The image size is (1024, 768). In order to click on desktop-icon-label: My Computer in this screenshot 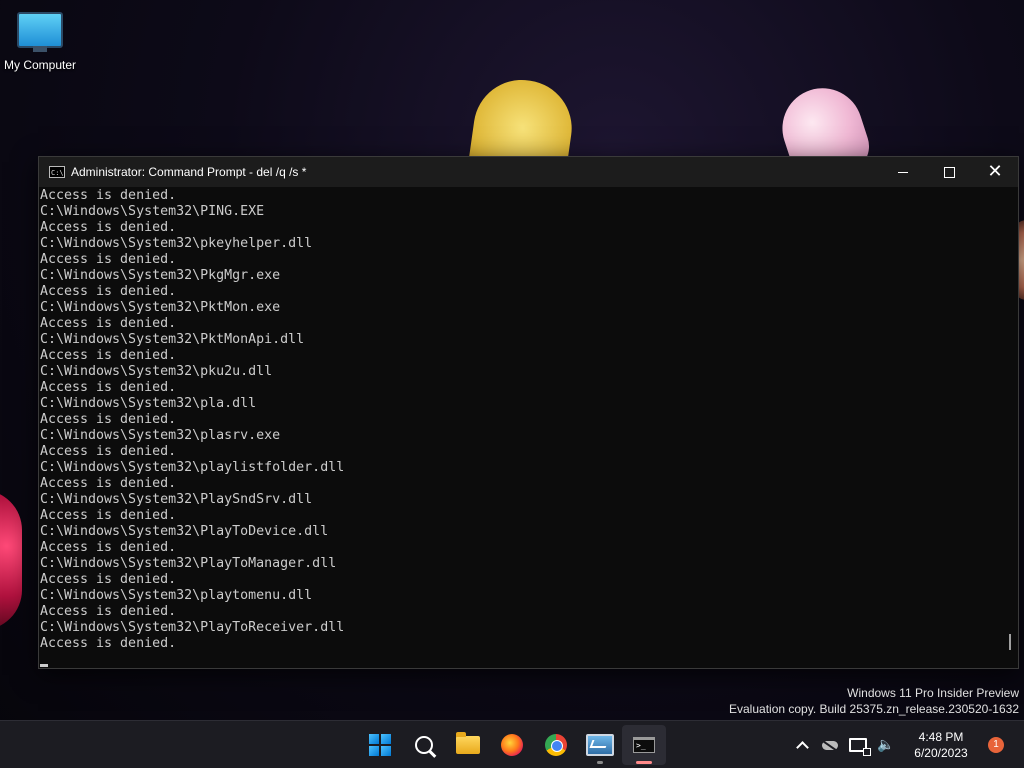, I will do `click(40, 65)`.